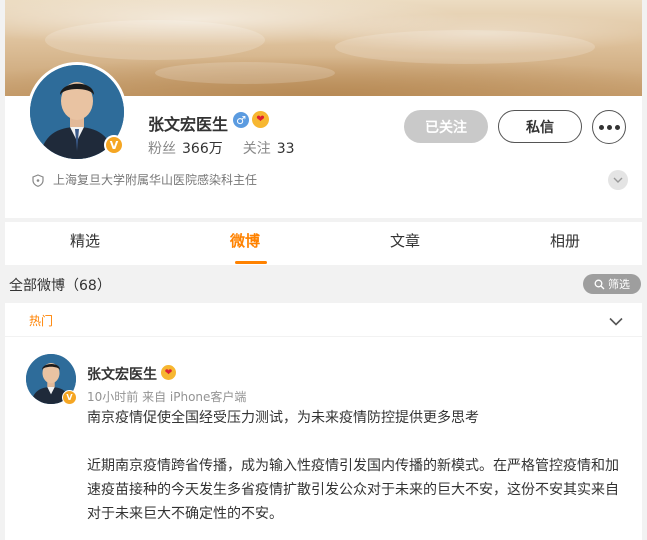 This screenshot has width=647, height=540. What do you see at coordinates (256, 149) in the screenshot?
I see `following-label: 关注` at bounding box center [256, 149].